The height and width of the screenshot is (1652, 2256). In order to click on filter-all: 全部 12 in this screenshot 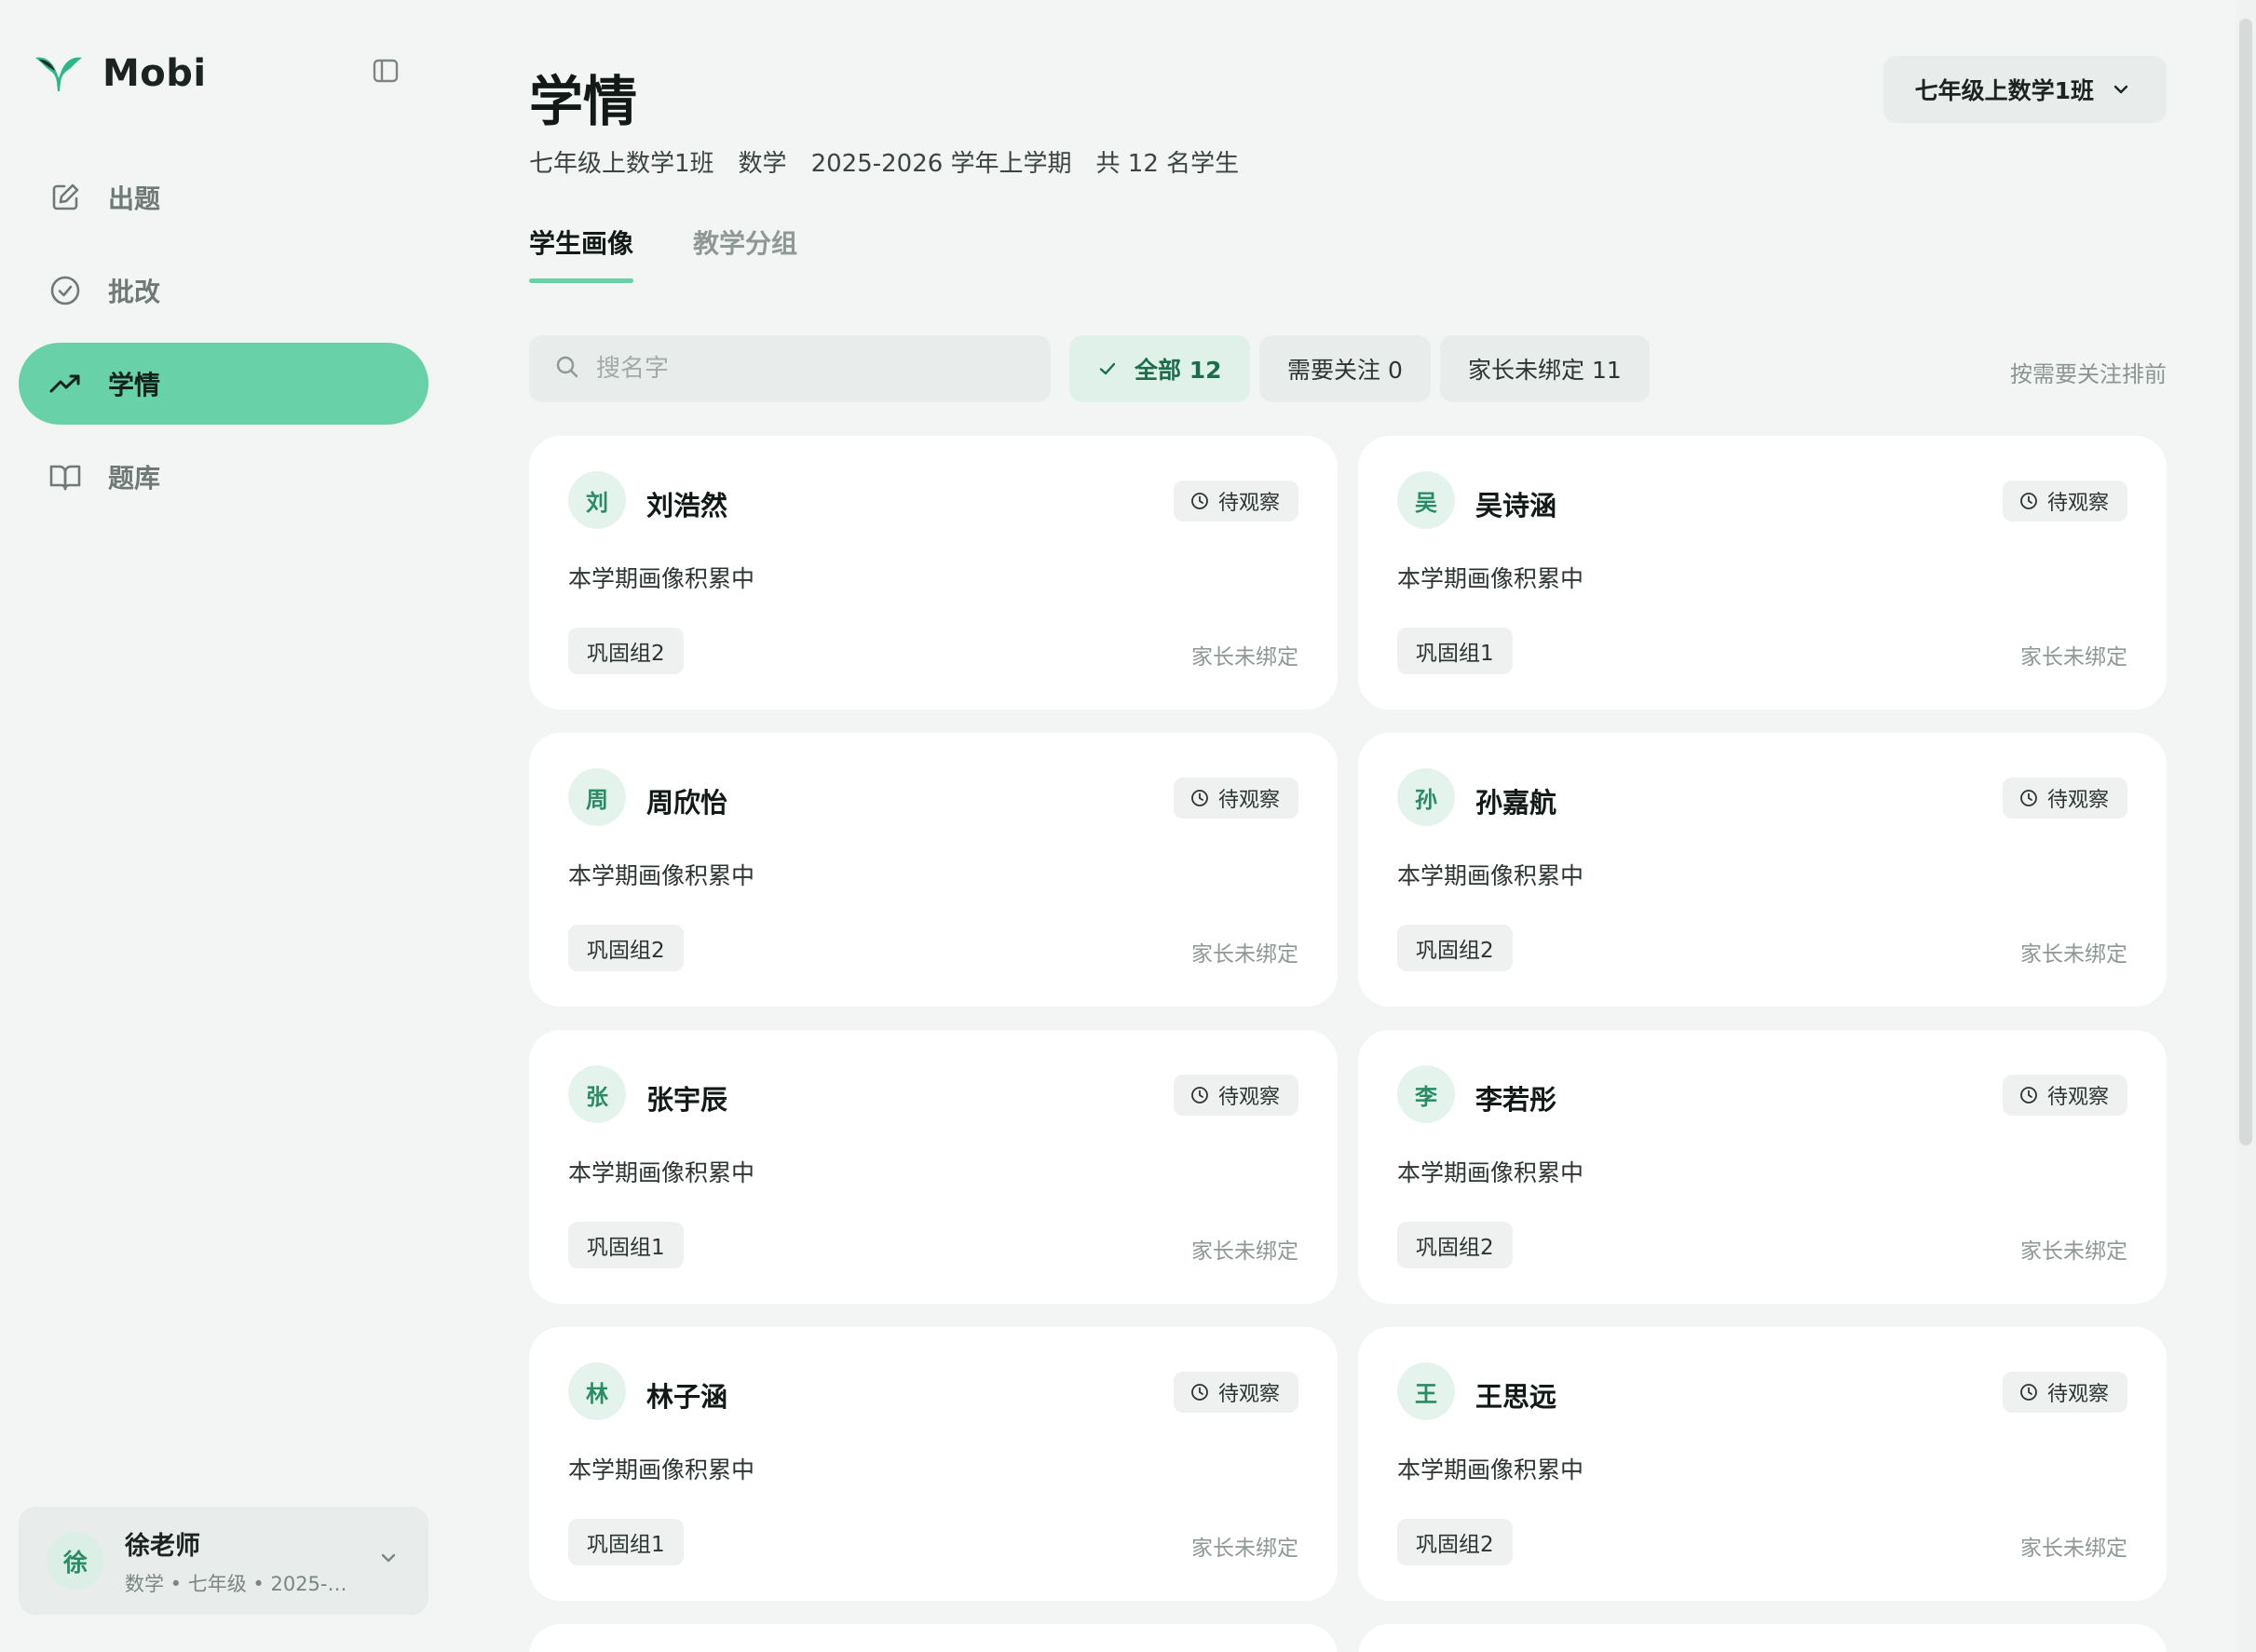, I will do `click(1159, 368)`.